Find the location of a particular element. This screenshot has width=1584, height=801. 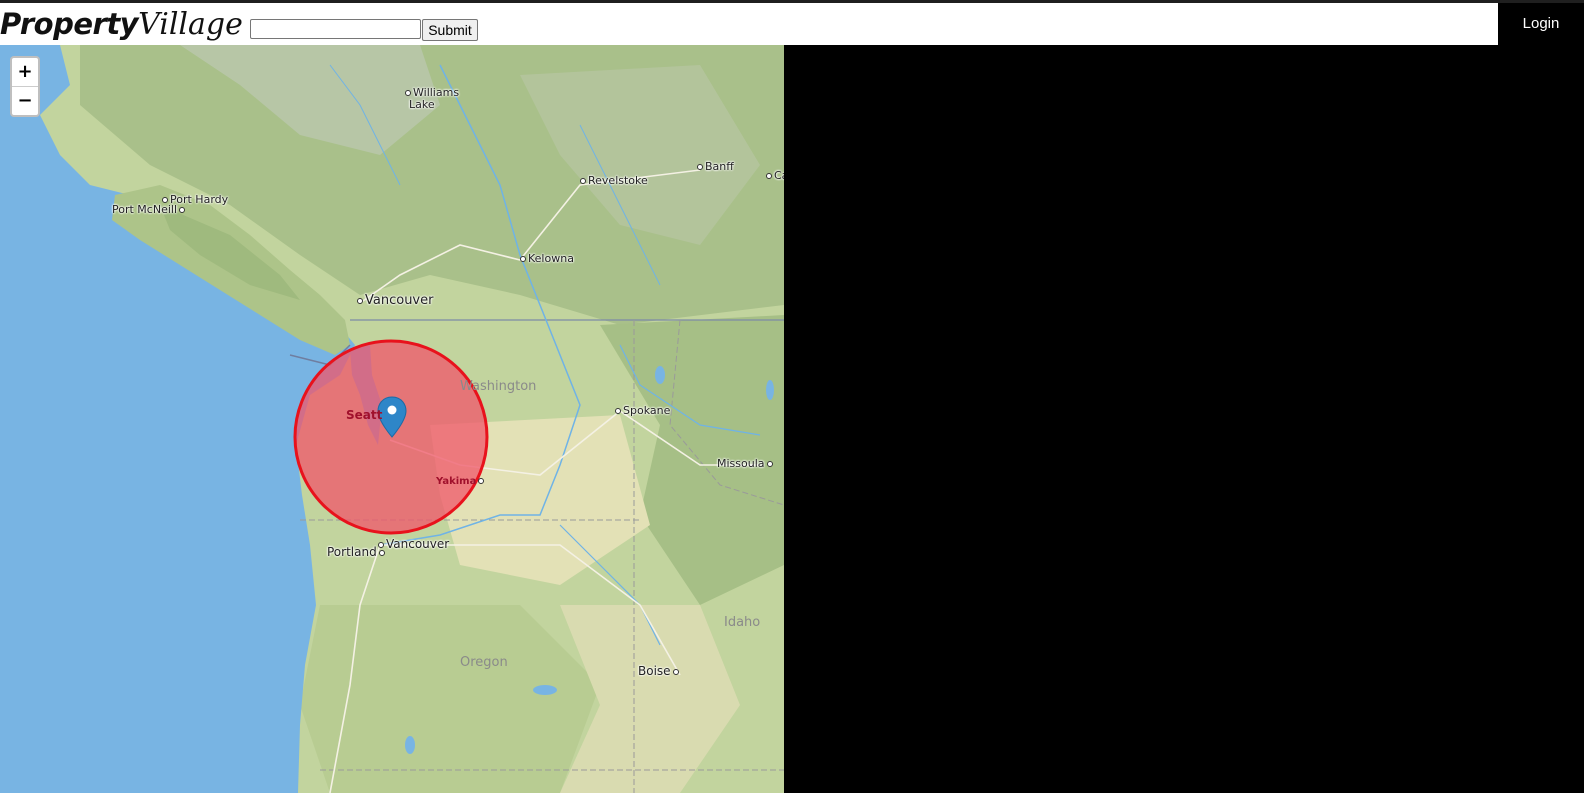

site-header: PropertyVillage Submit Login is located at coordinates (792, 24).